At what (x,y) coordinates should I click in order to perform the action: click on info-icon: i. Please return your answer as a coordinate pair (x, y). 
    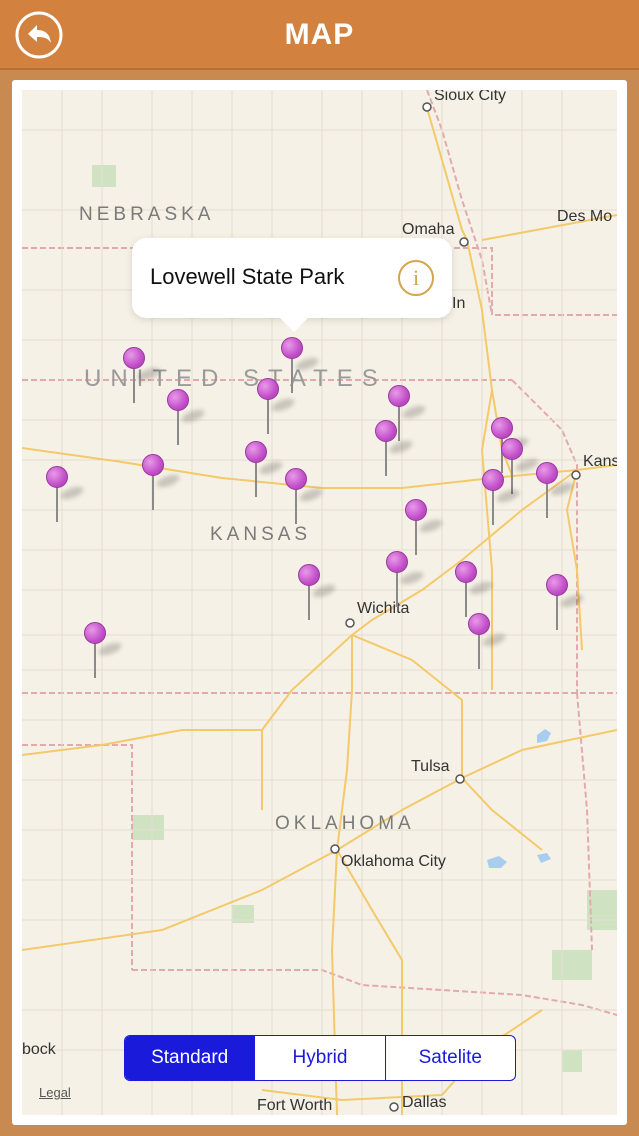
    Looking at the image, I should click on (416, 278).